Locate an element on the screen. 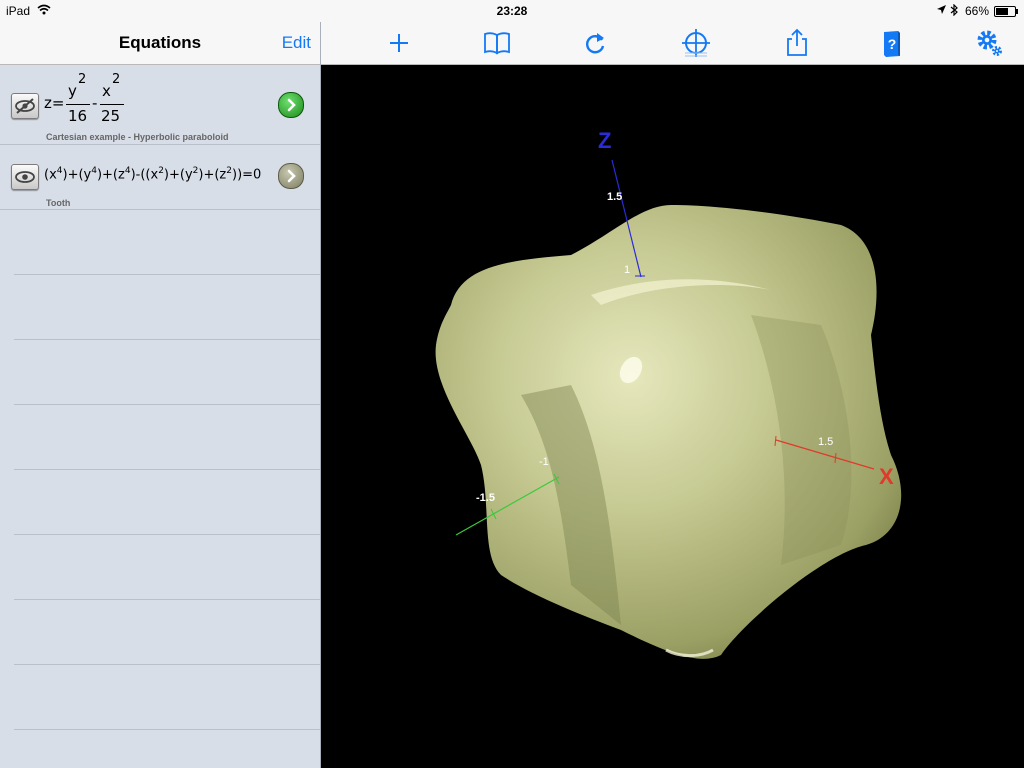 The height and width of the screenshot is (768, 1024). status-time: 23:28 is located at coordinates (512, 11).